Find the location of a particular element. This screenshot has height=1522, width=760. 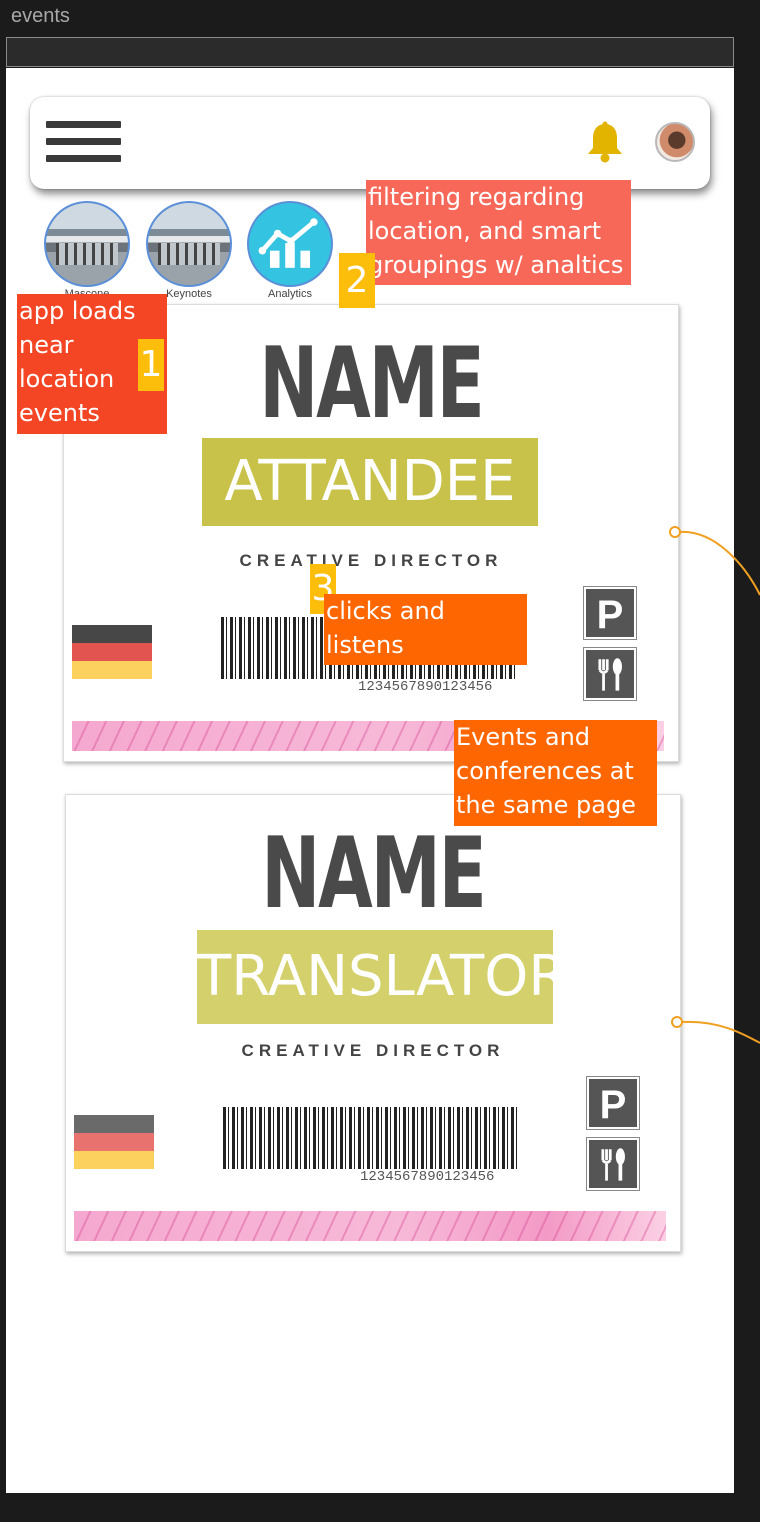

badge-footer-stripe is located at coordinates (370, 1226).